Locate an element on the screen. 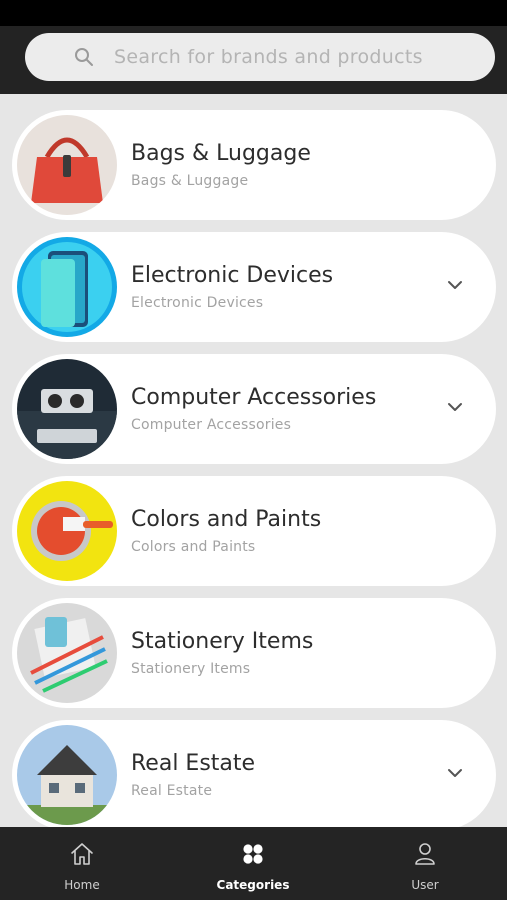 The height and width of the screenshot is (900, 507). category-title: Colors and Paints is located at coordinates (226, 519).